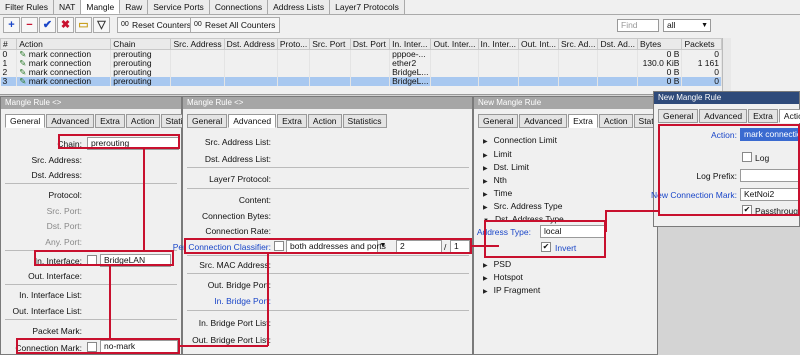  I want to click on row-bytes: 0 B, so click(660, 81).